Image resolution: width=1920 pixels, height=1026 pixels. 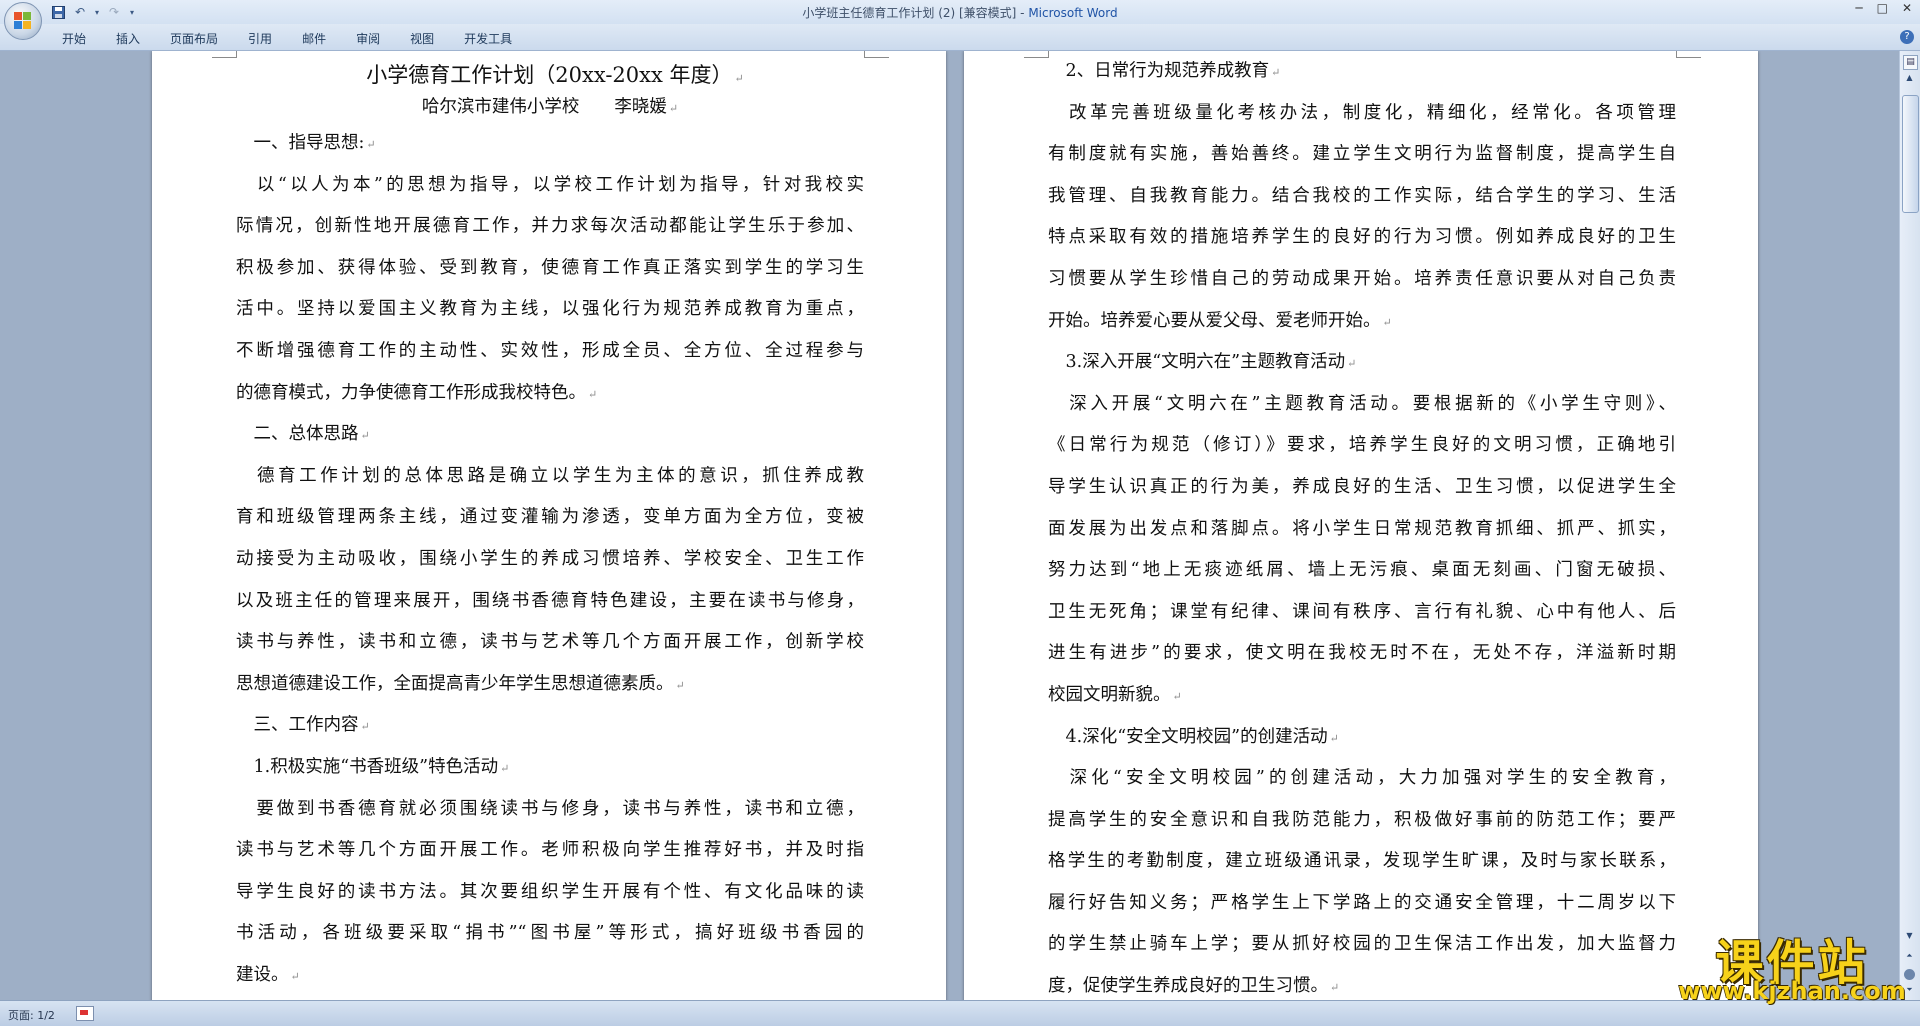 What do you see at coordinates (1109, 694) in the screenshot?
I see `text-line-content: 校园文明新貌。` at bounding box center [1109, 694].